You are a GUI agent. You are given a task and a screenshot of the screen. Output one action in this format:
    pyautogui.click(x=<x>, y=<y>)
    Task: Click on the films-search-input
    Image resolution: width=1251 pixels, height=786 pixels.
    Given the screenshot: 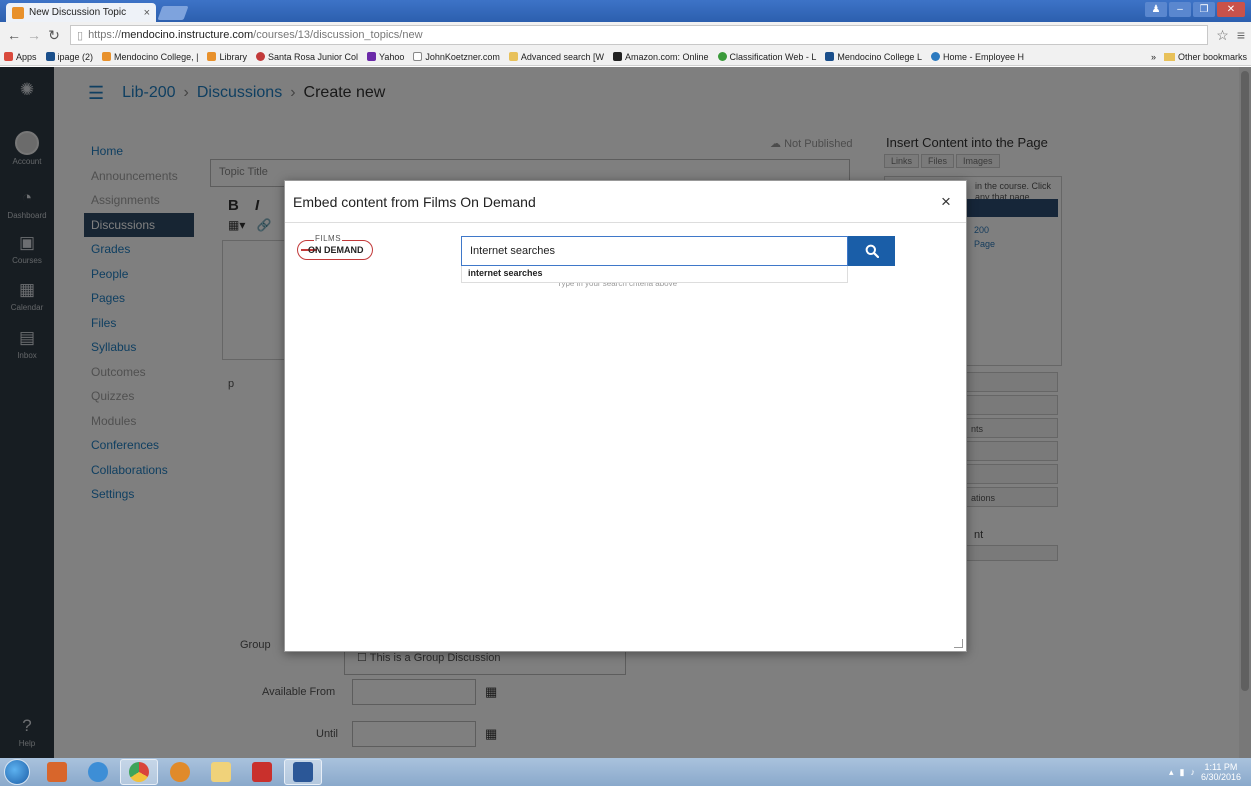 What is the action you would take?
    pyautogui.click(x=654, y=251)
    